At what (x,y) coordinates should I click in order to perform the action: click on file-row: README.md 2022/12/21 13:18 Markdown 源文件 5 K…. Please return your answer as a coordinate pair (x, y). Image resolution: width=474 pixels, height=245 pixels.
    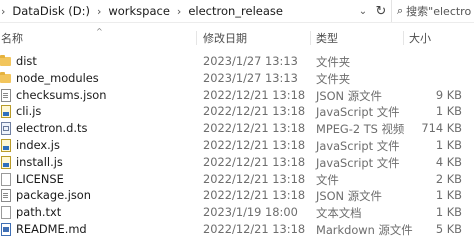
    Looking at the image, I should click on (237, 229).